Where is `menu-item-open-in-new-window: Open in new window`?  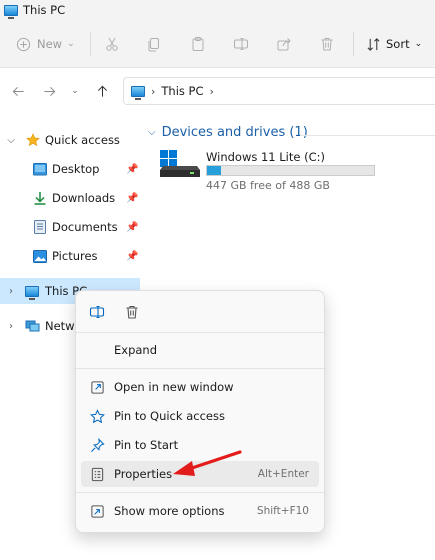 menu-item-open-in-new-window: Open in new window is located at coordinates (200, 387).